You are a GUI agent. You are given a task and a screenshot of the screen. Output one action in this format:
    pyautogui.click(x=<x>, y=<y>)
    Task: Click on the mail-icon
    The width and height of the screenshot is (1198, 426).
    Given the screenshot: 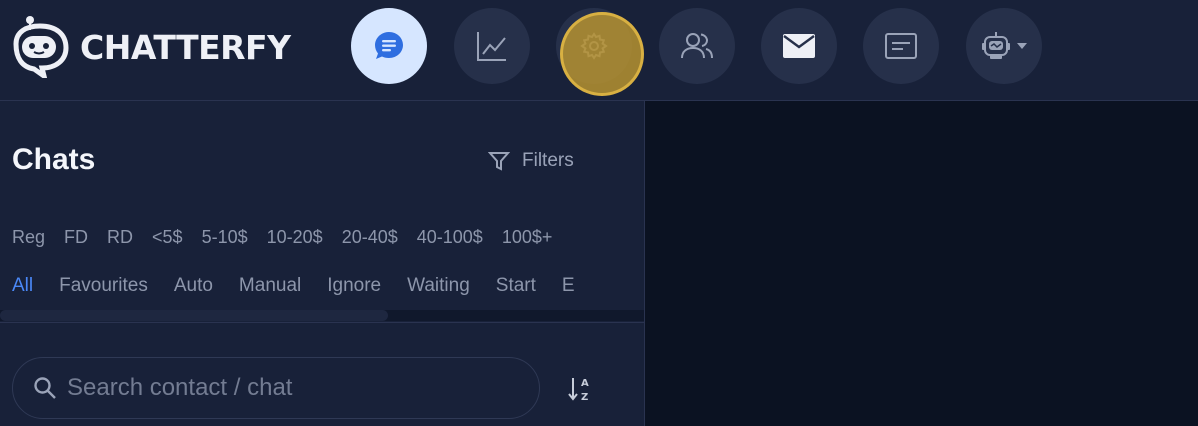 What is the action you would take?
    pyautogui.click(x=799, y=46)
    